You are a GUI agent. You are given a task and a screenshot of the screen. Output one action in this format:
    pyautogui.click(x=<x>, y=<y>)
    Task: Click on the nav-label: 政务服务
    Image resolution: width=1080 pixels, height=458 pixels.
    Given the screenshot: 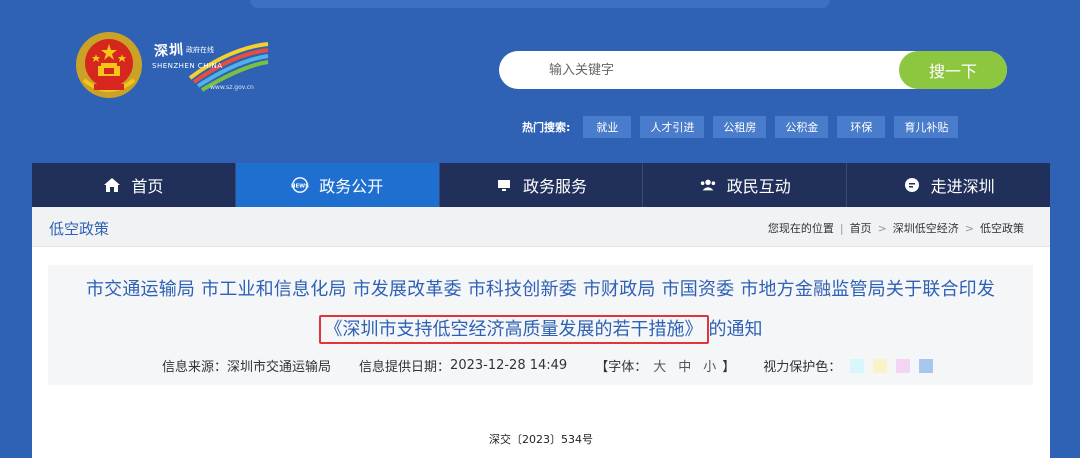 What is the action you would take?
    pyautogui.click(x=554, y=186)
    